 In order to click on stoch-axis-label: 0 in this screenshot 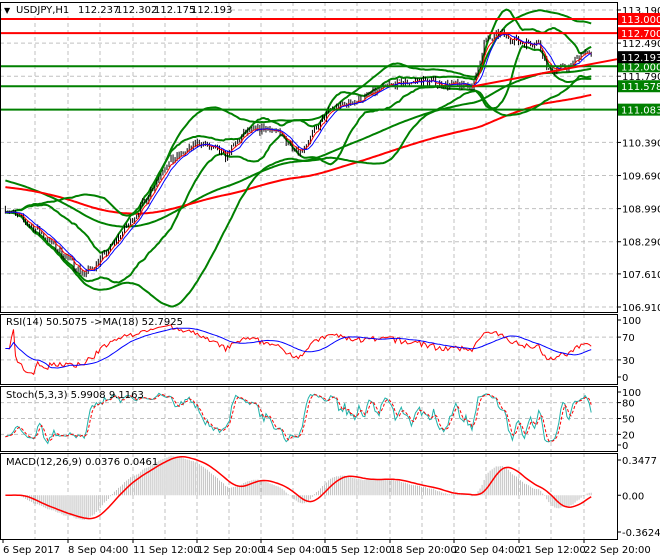, I will do `click(625, 446)`.